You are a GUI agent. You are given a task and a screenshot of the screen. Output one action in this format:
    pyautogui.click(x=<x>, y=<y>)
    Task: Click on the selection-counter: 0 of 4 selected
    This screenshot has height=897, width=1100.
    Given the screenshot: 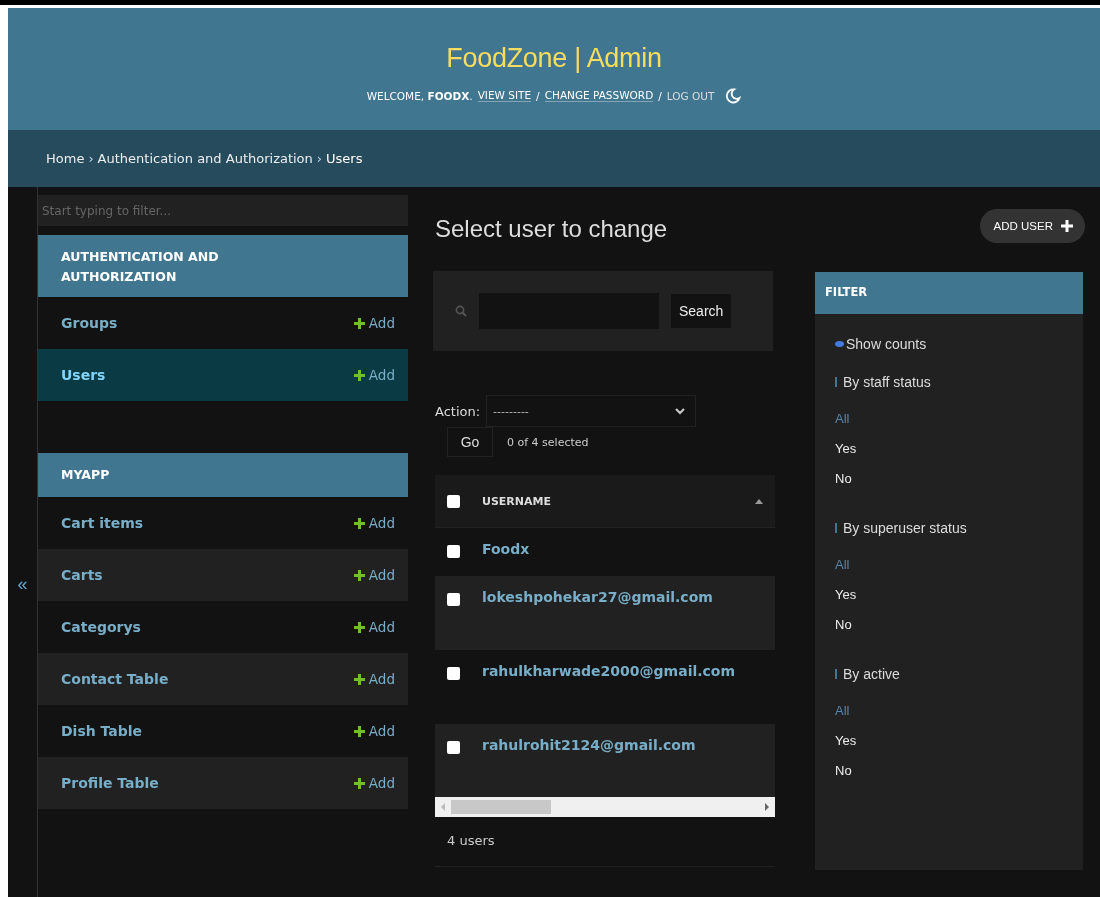 What is the action you would take?
    pyautogui.click(x=548, y=442)
    